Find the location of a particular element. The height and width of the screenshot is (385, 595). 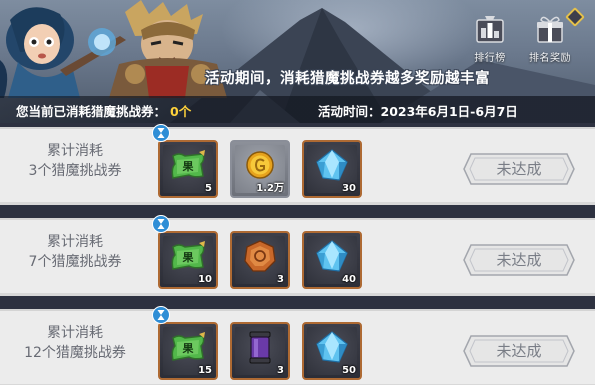

gift-icon is located at coordinates (550, 29).